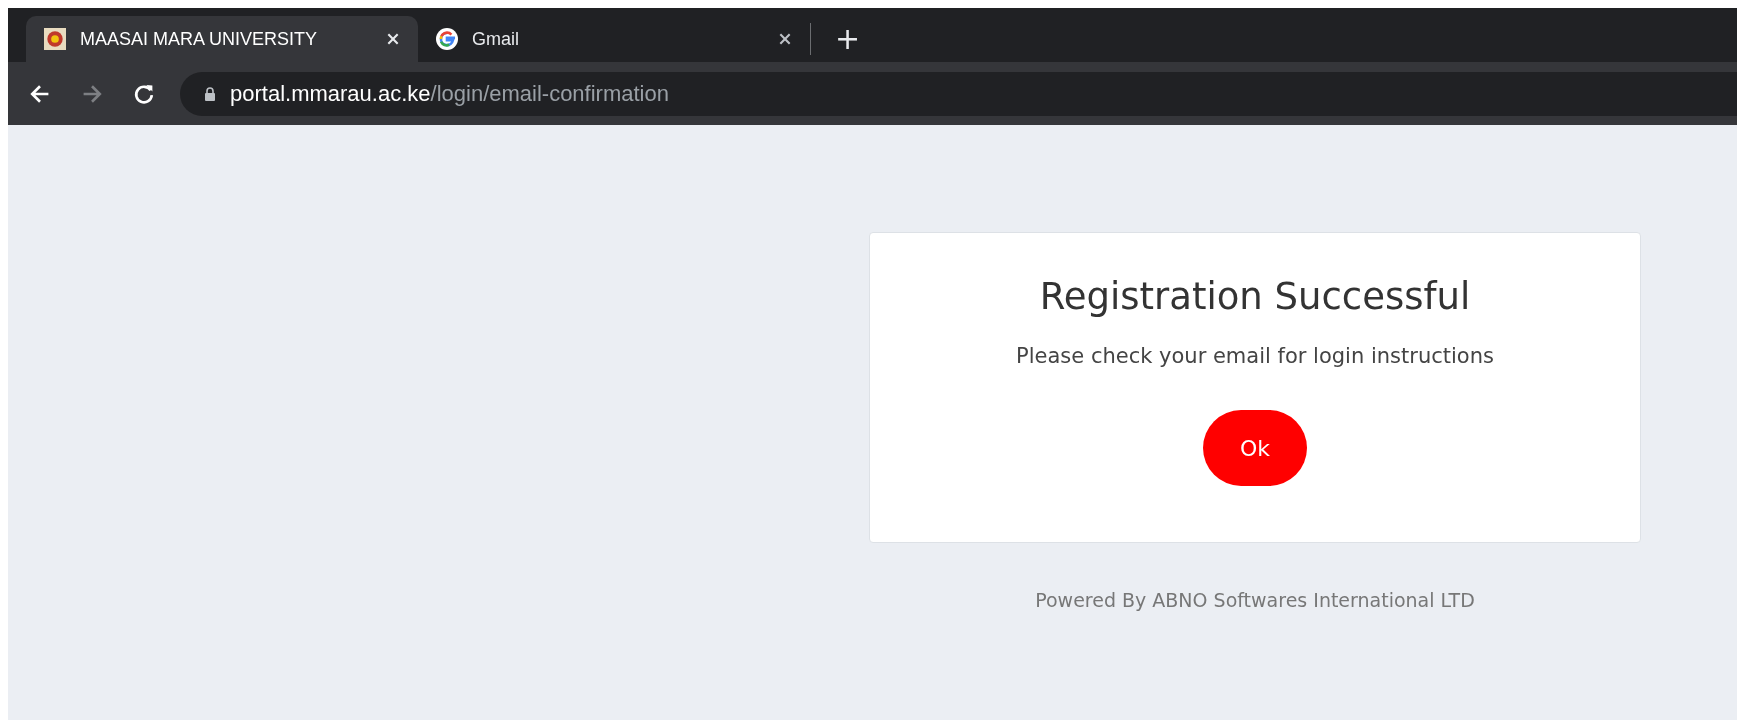  I want to click on lock-icon, so click(210, 93).